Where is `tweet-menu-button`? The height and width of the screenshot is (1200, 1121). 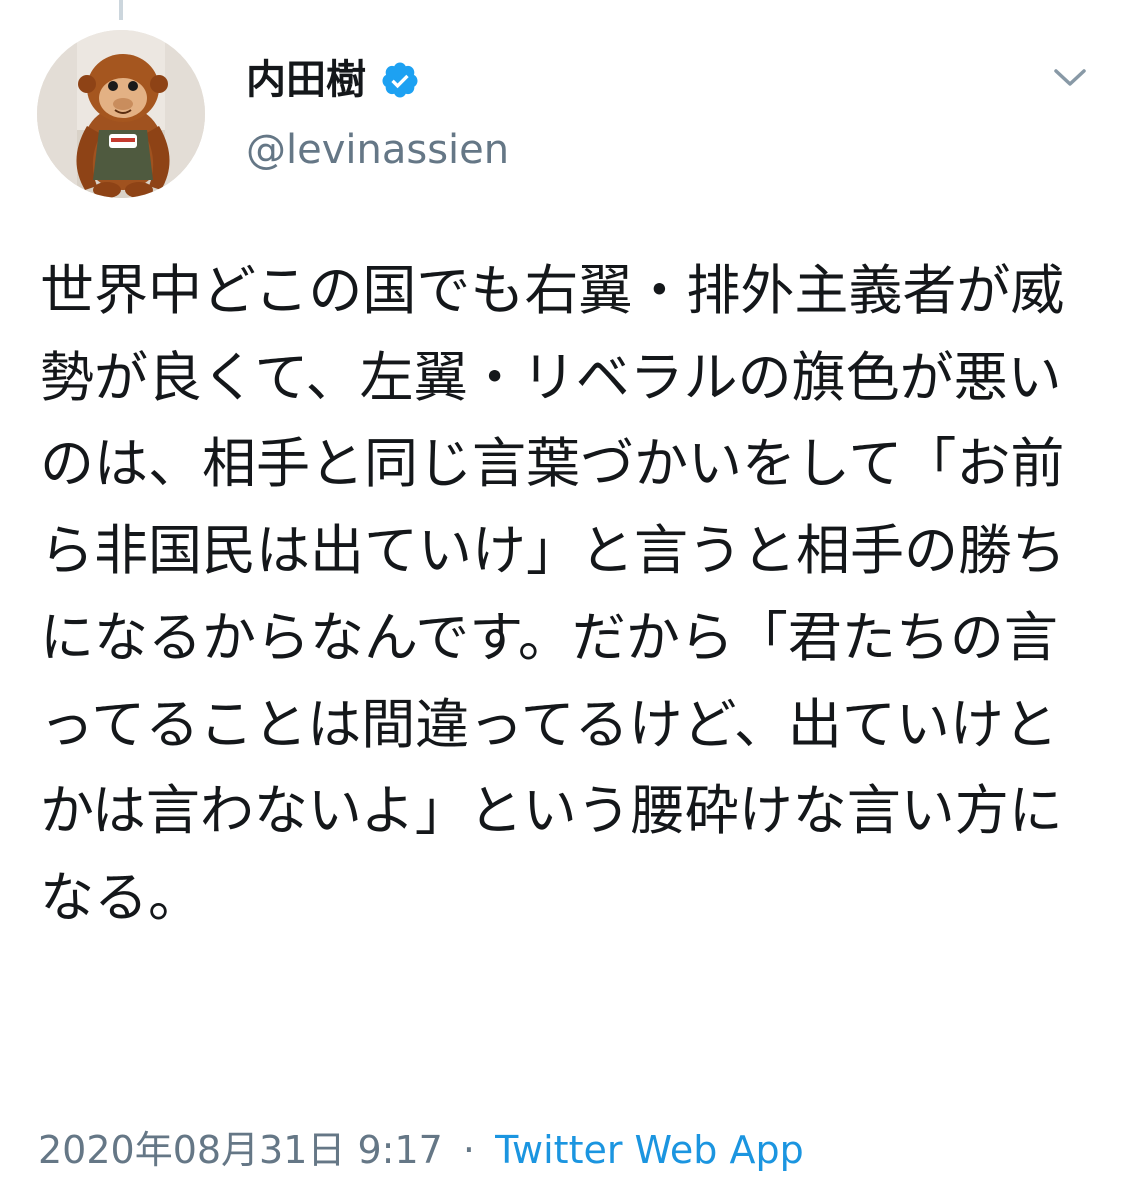
tweet-menu-button is located at coordinates (1070, 78).